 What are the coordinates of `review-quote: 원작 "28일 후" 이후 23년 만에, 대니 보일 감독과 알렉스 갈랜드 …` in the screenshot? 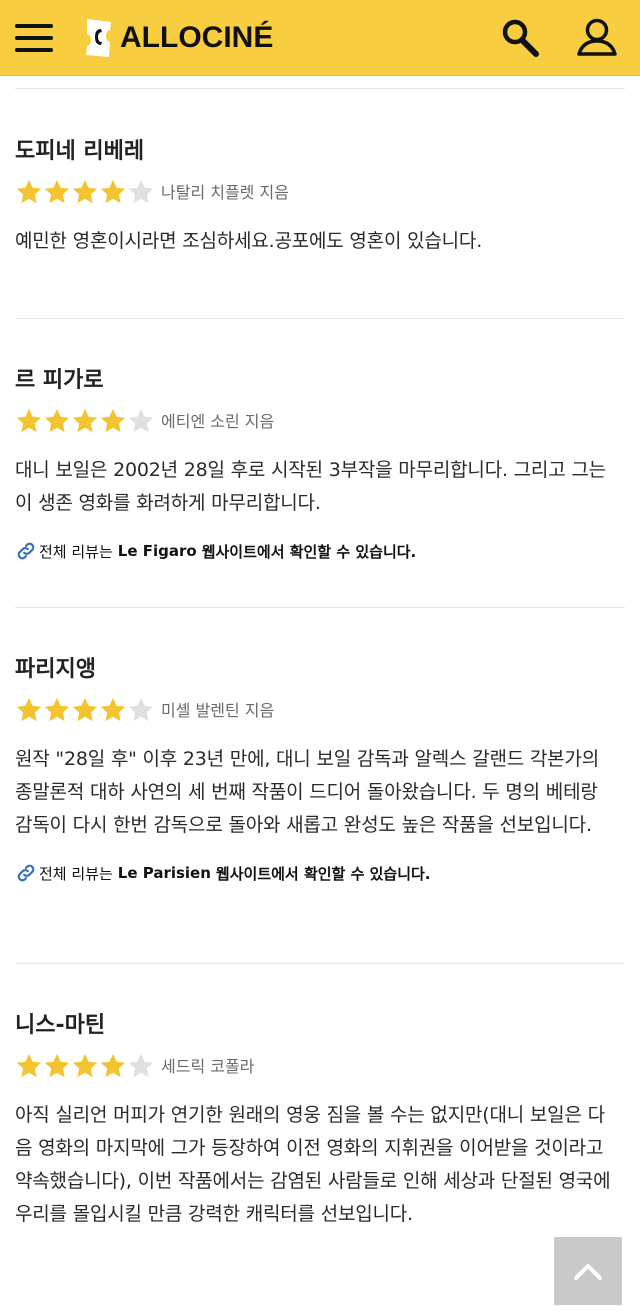 It's located at (307, 792).